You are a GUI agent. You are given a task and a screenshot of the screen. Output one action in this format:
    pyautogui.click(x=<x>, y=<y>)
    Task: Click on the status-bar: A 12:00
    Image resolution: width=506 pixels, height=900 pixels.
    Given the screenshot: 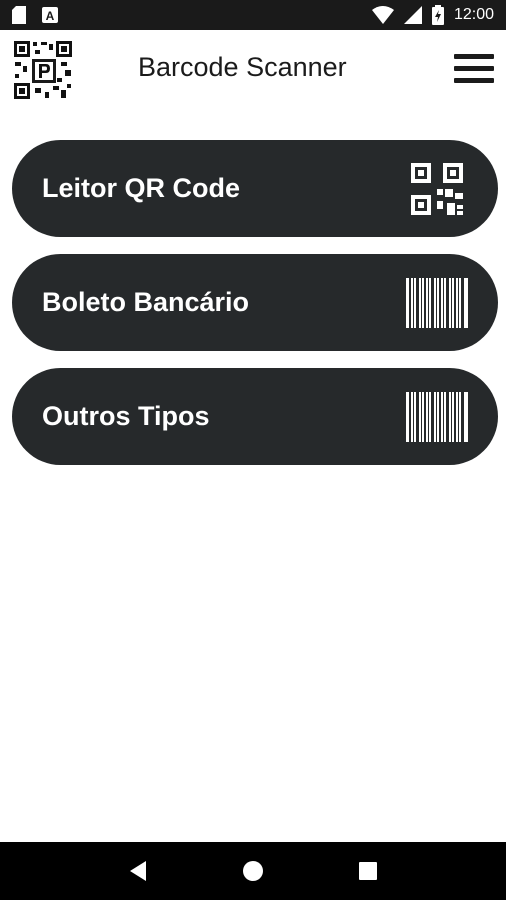 What is the action you would take?
    pyautogui.click(x=253, y=15)
    